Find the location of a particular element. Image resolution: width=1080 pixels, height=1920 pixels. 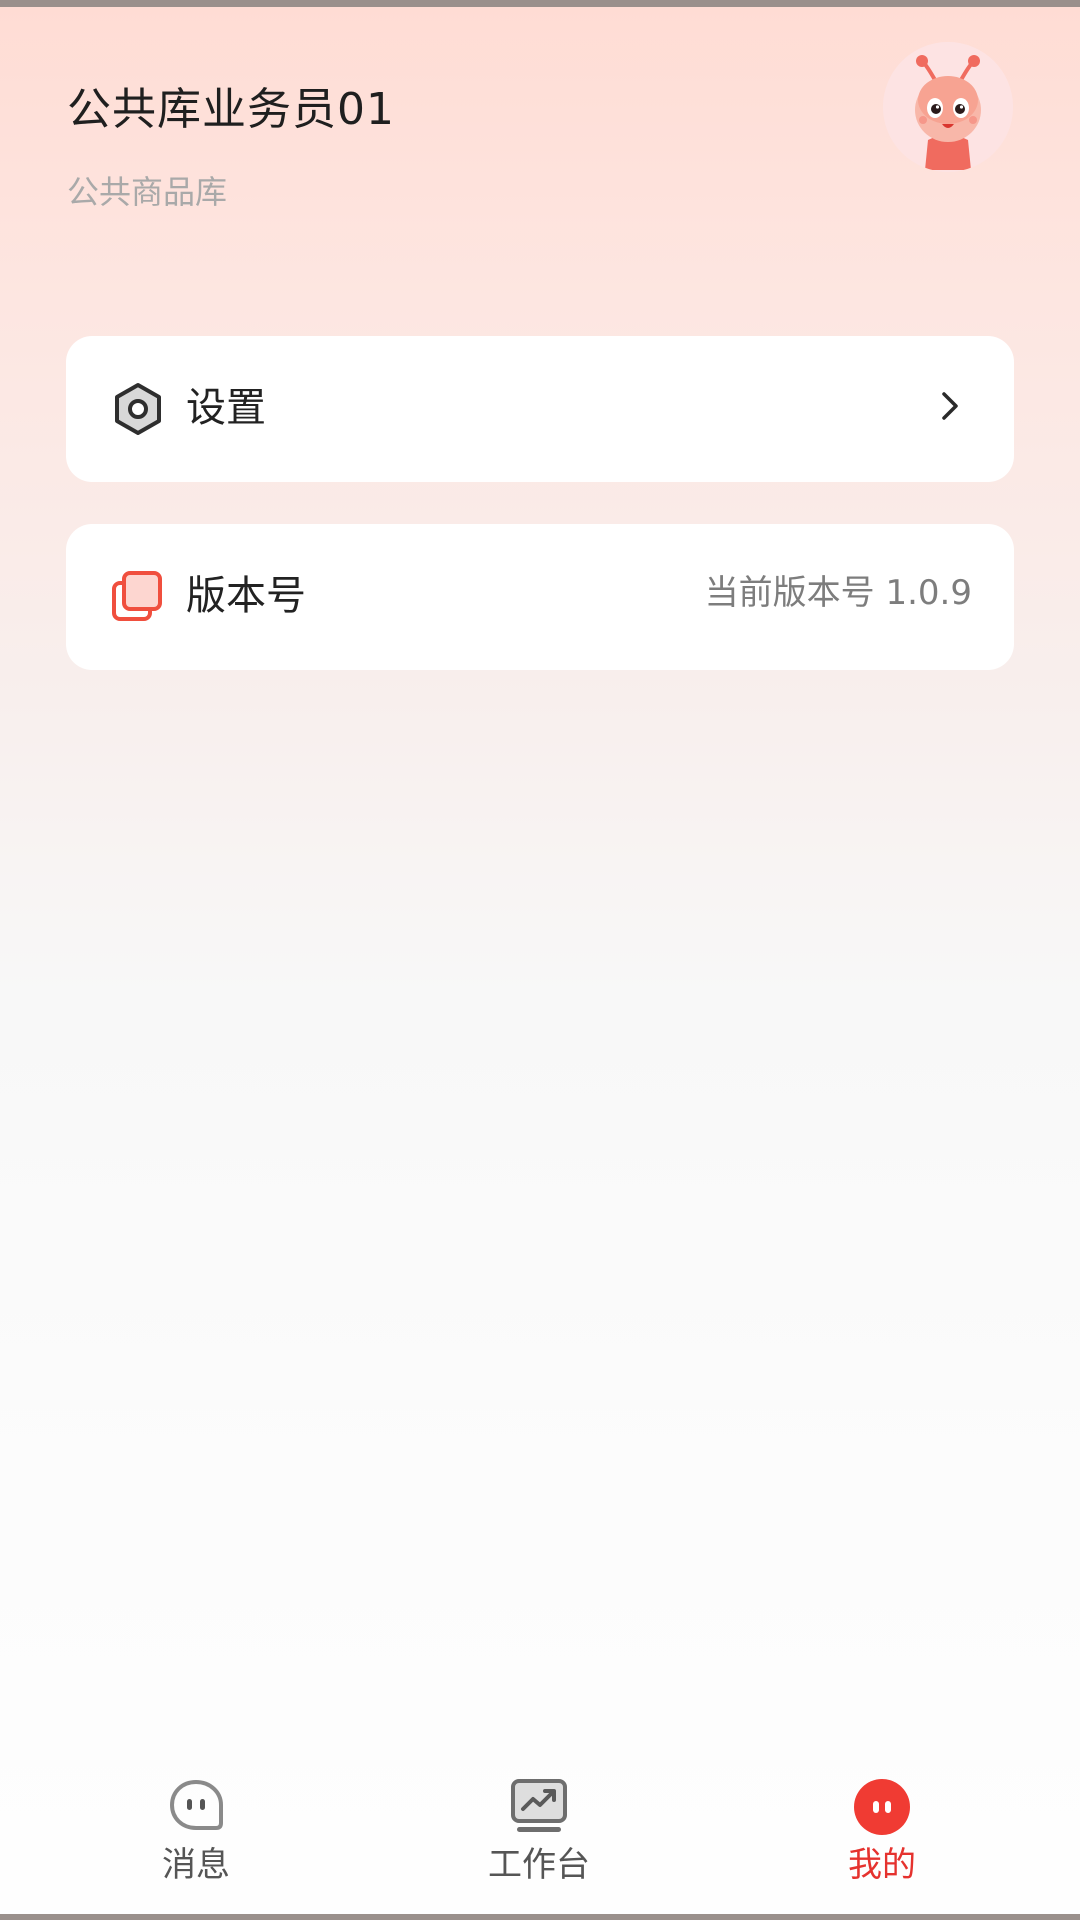

tab-mine: 我的 is located at coordinates (882, 1837).